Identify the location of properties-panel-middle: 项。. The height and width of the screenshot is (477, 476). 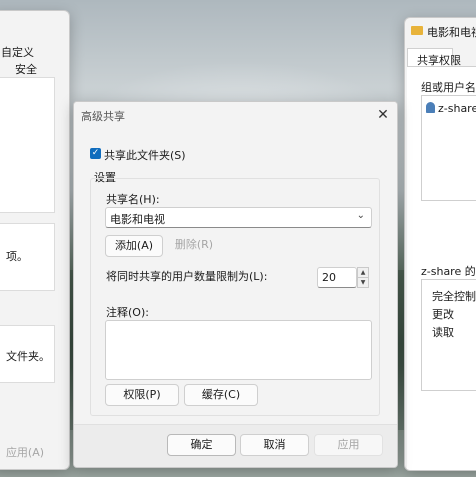
(27, 257).